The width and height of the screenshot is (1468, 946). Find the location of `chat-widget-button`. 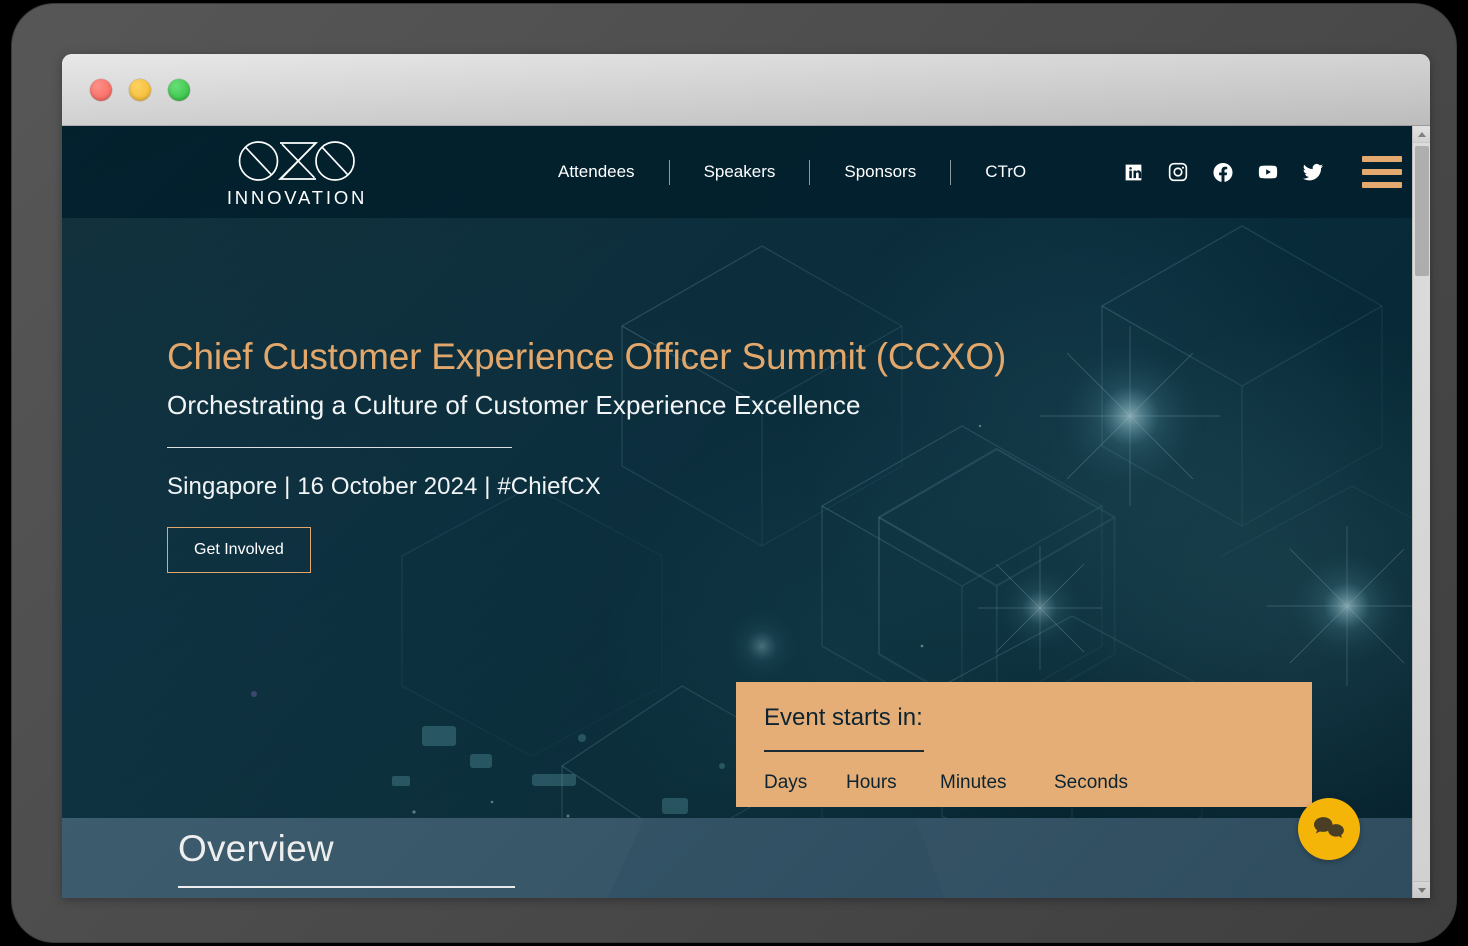

chat-widget-button is located at coordinates (1329, 829).